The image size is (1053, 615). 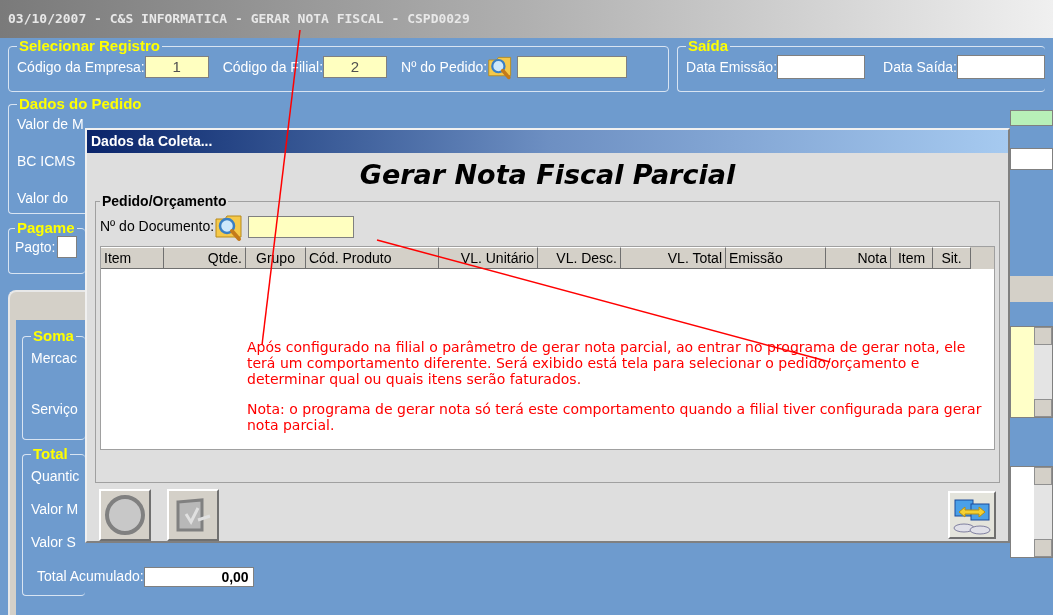 What do you see at coordinates (90, 576) in the screenshot?
I see `field-label: Total Acumulado:` at bounding box center [90, 576].